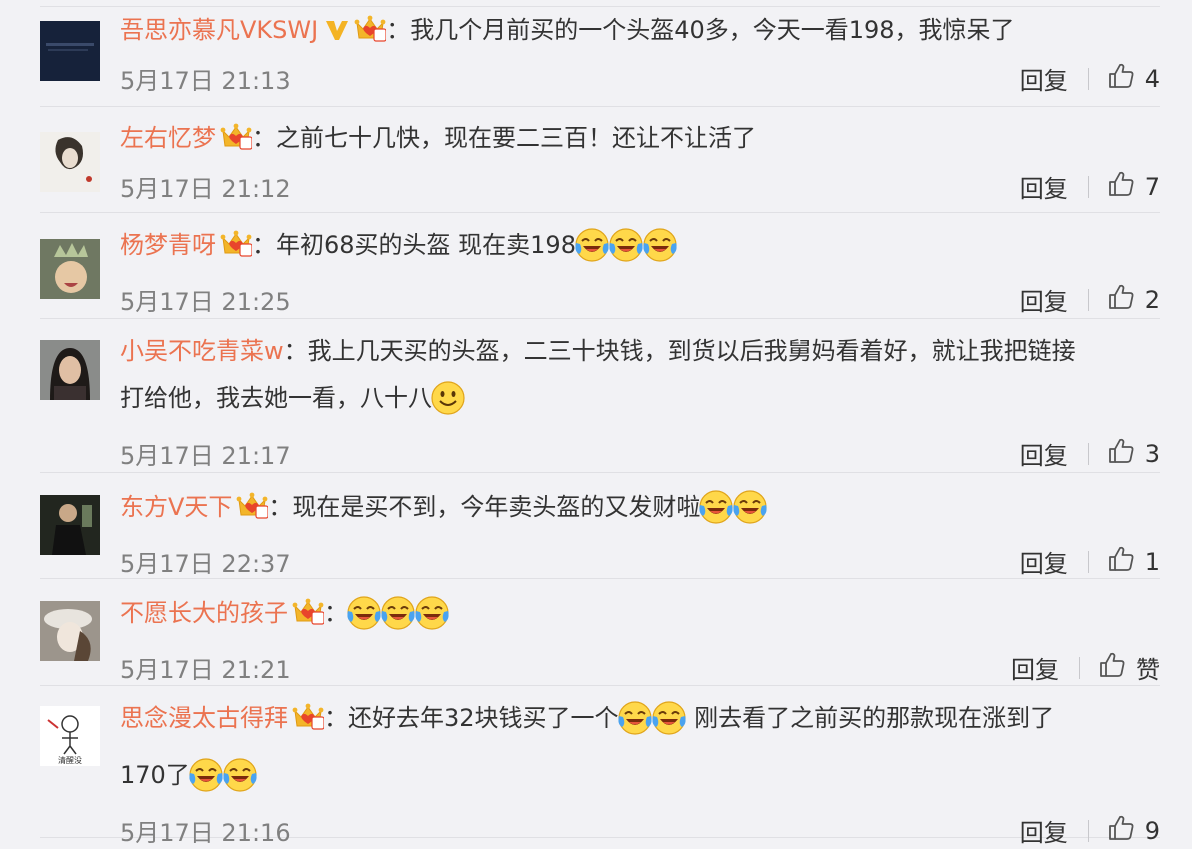 This screenshot has width=1192, height=849. What do you see at coordinates (1148, 667) in the screenshot?
I see `like-button-label: 赞` at bounding box center [1148, 667].